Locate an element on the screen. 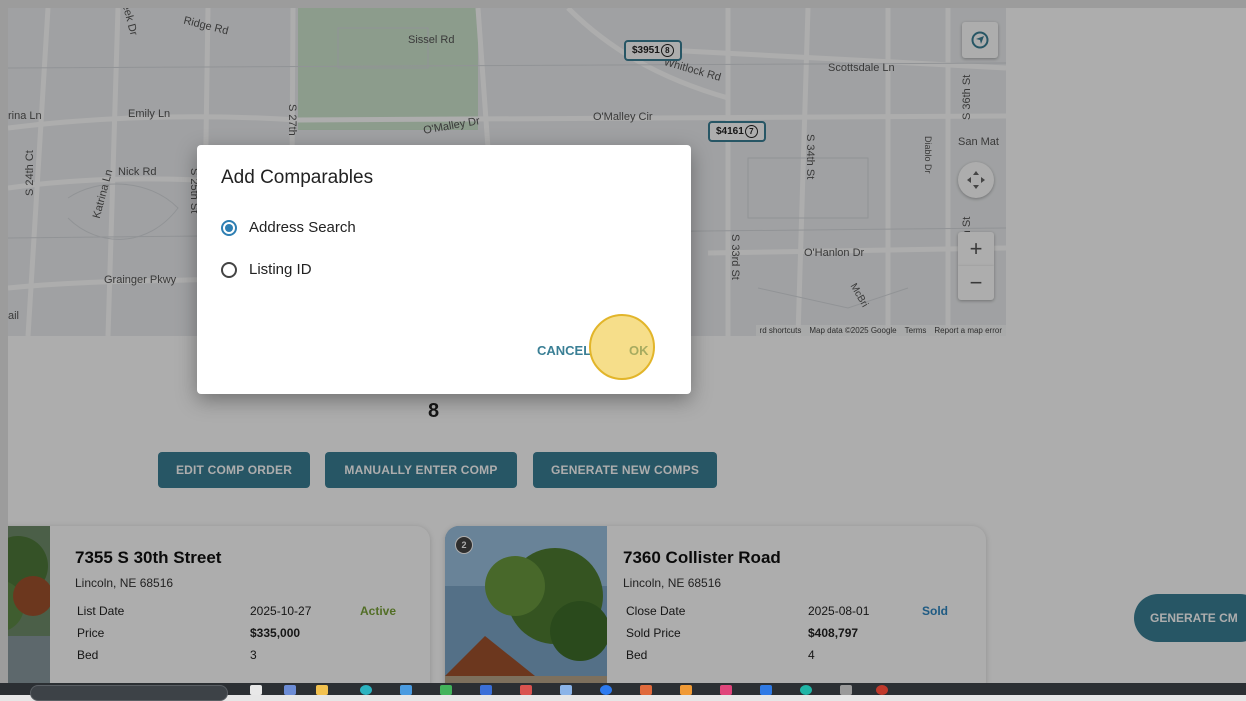  radio-selected-icon is located at coordinates (229, 227).